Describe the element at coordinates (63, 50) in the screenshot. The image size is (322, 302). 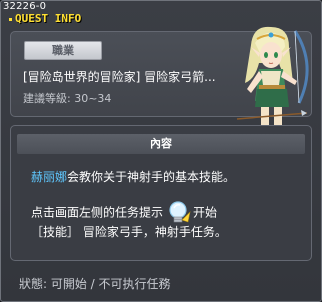
I see `job-badge: 職業` at that location.